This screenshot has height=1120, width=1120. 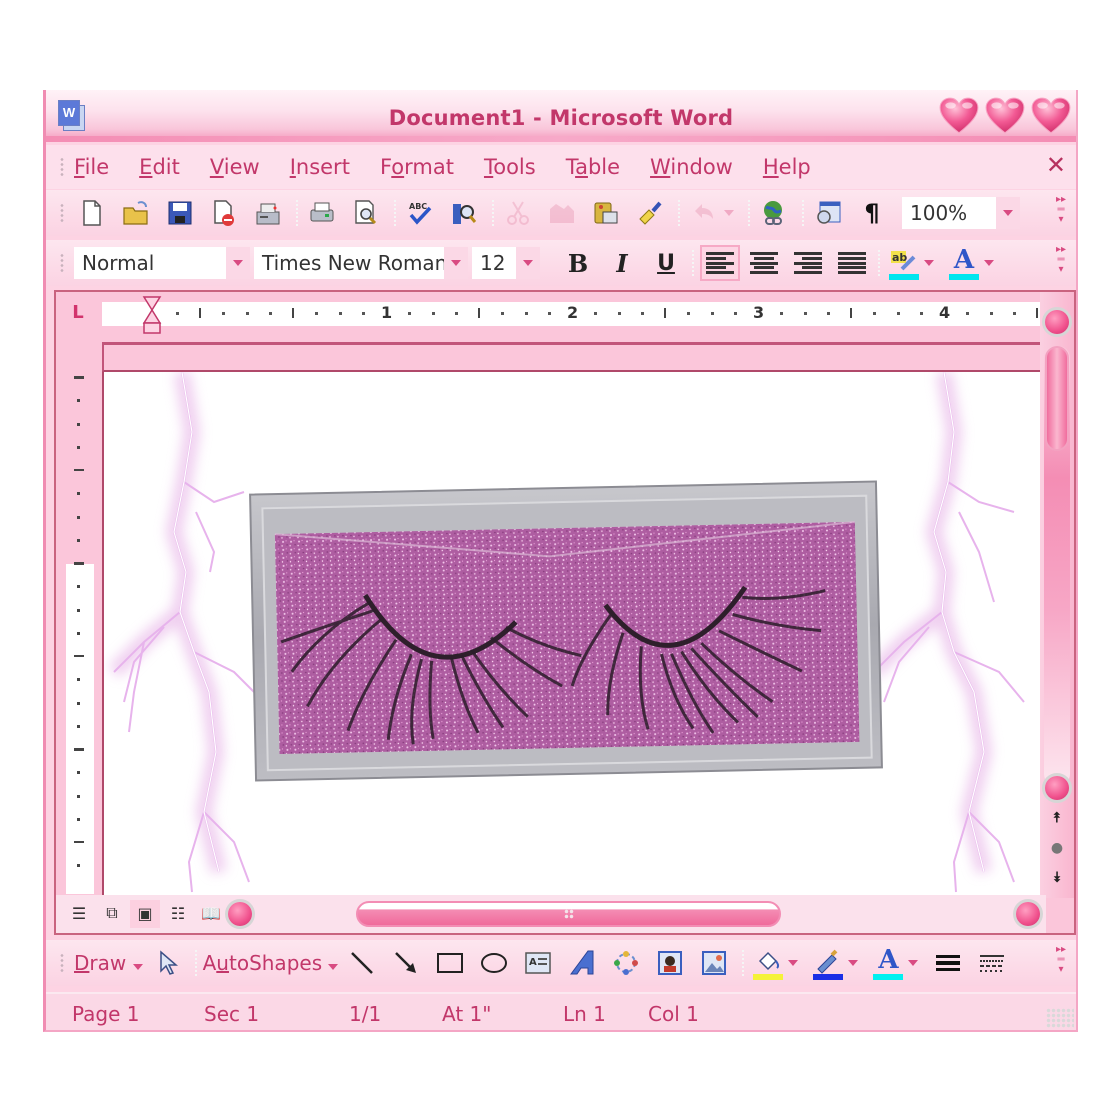 What do you see at coordinates (720, 263) in the screenshot?
I see `align-left-button` at bounding box center [720, 263].